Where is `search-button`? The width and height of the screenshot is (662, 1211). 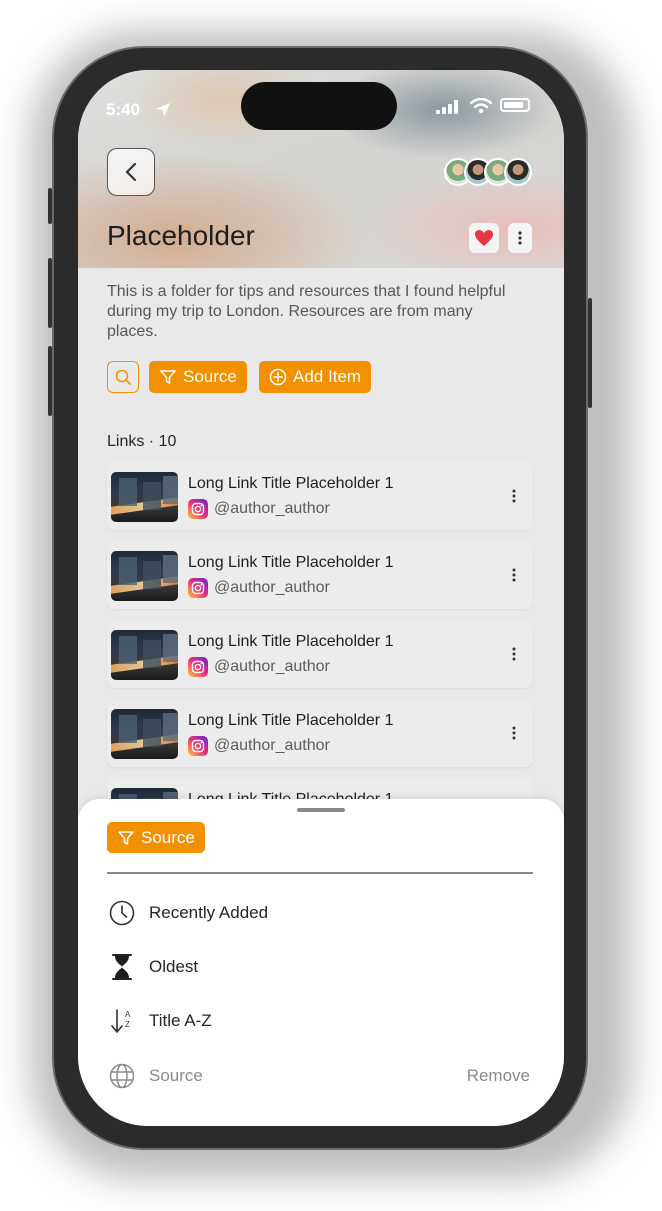
search-button is located at coordinates (123, 377).